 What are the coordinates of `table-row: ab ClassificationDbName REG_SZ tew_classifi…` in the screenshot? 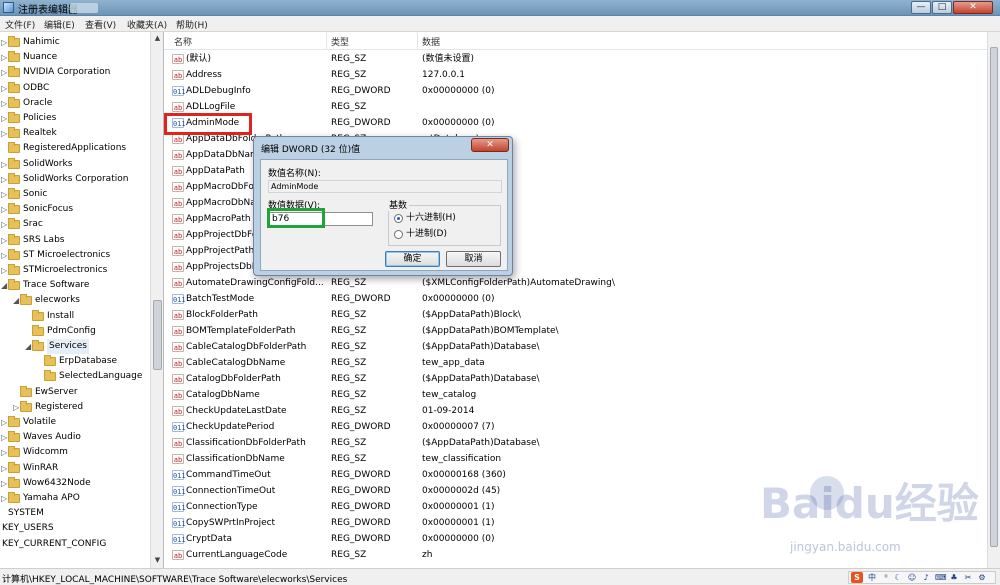 It's located at (575, 459).